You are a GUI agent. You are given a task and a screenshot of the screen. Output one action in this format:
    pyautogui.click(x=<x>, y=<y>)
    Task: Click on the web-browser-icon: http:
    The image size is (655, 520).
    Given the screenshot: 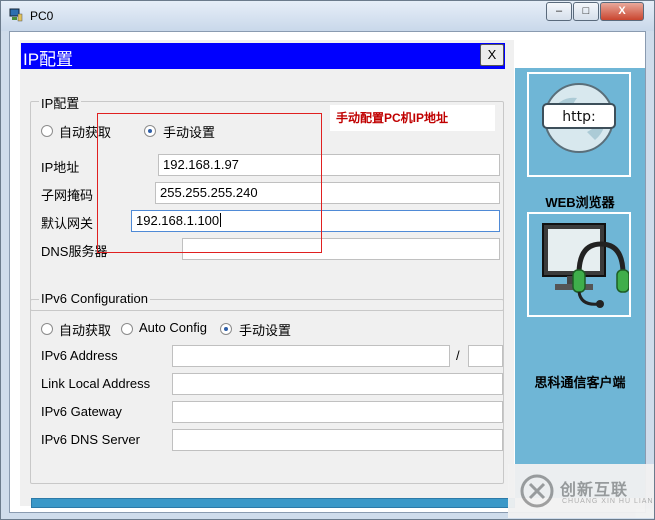 What is the action you would take?
    pyautogui.click(x=579, y=118)
    